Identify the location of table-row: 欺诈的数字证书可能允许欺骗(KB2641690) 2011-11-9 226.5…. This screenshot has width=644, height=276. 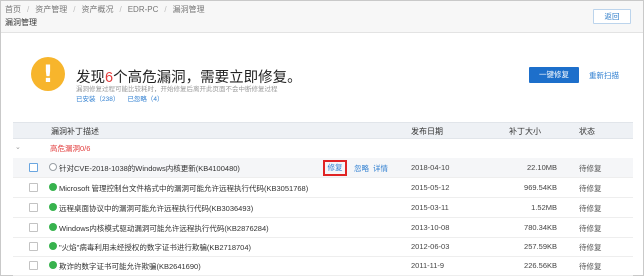
(323, 266).